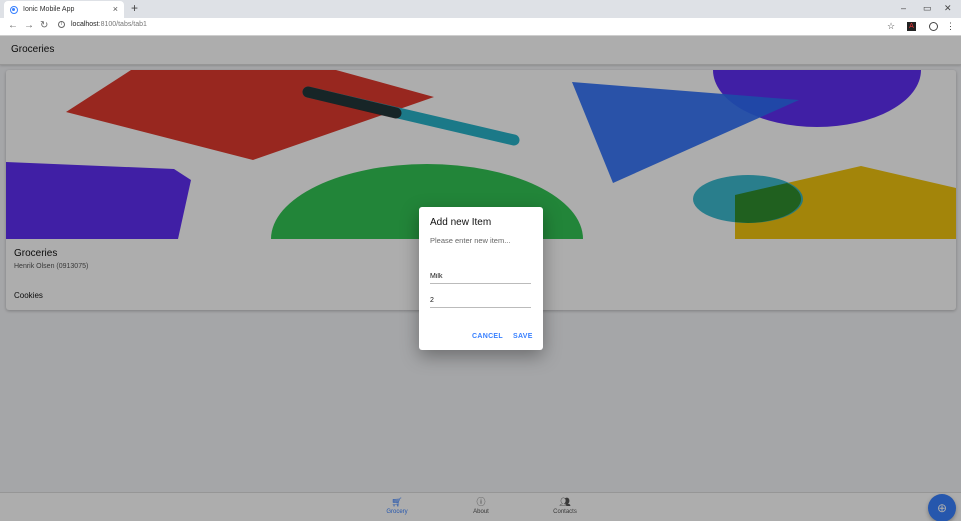  Describe the element at coordinates (927, 8) in the screenshot. I see `maximize-button: ▭` at that location.